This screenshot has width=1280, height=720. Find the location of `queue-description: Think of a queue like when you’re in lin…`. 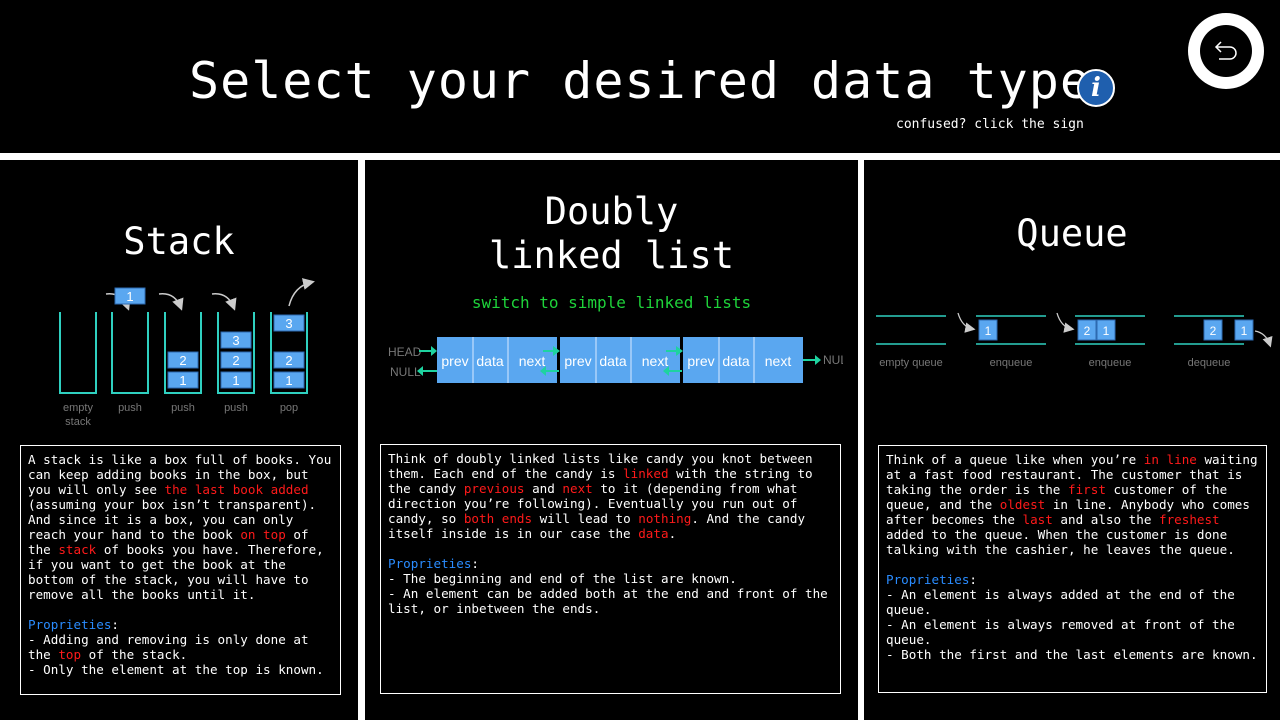

queue-description: Think of a queue like when you’re in lin… is located at coordinates (1072, 569).